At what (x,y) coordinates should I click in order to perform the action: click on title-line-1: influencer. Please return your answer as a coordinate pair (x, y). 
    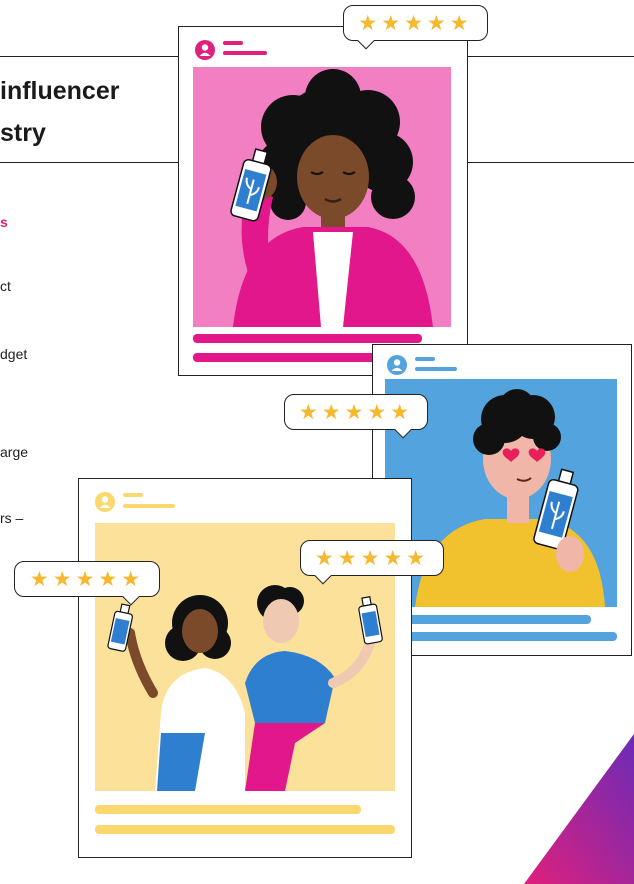
    Looking at the image, I should click on (60, 91).